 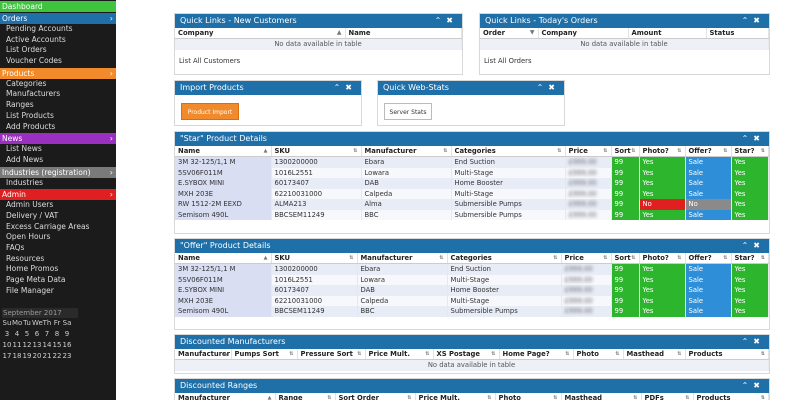 What do you see at coordinates (58, 50) in the screenshot?
I see `sidebar-item: List Orders` at bounding box center [58, 50].